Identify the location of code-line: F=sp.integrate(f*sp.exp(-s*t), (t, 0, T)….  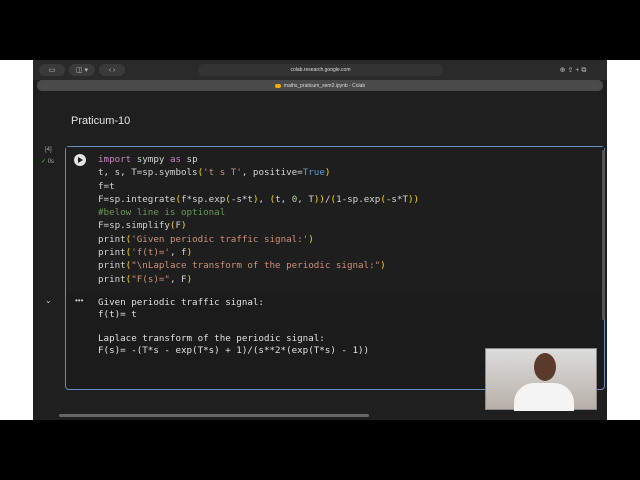
(258, 199).